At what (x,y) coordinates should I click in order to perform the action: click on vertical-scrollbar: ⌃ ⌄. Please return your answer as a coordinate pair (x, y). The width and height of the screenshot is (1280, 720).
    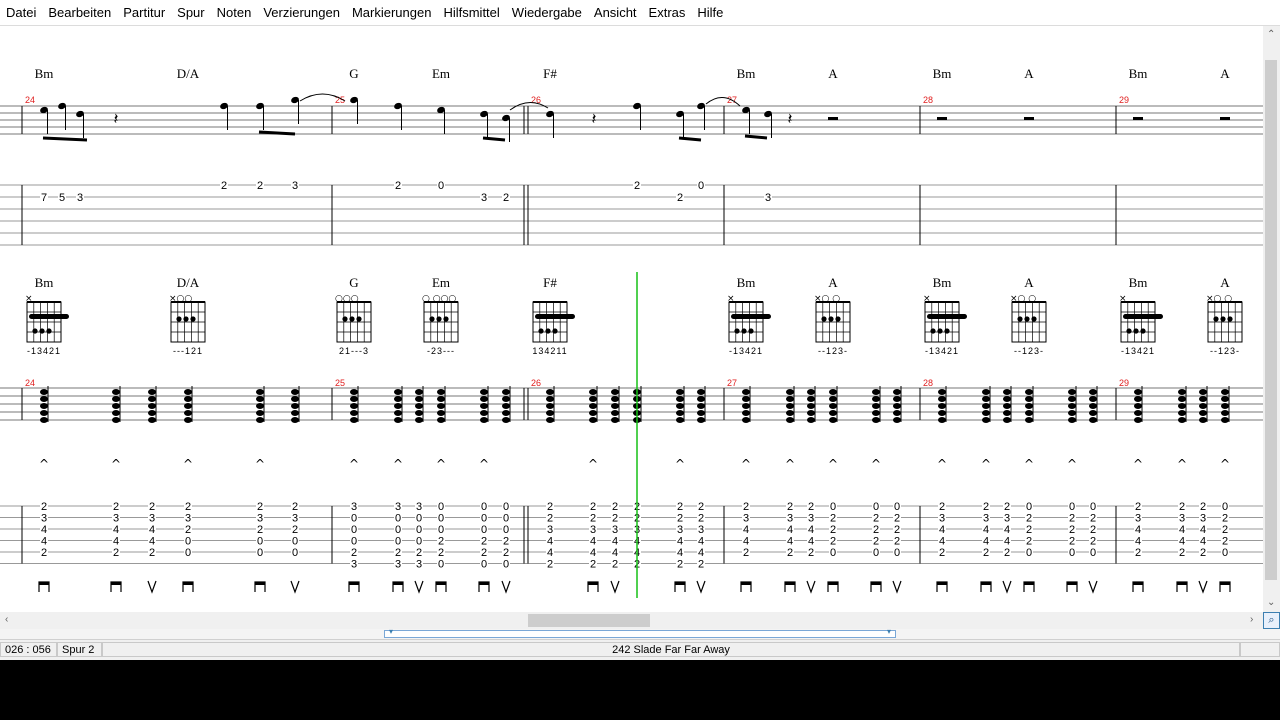
    Looking at the image, I should click on (1271, 319).